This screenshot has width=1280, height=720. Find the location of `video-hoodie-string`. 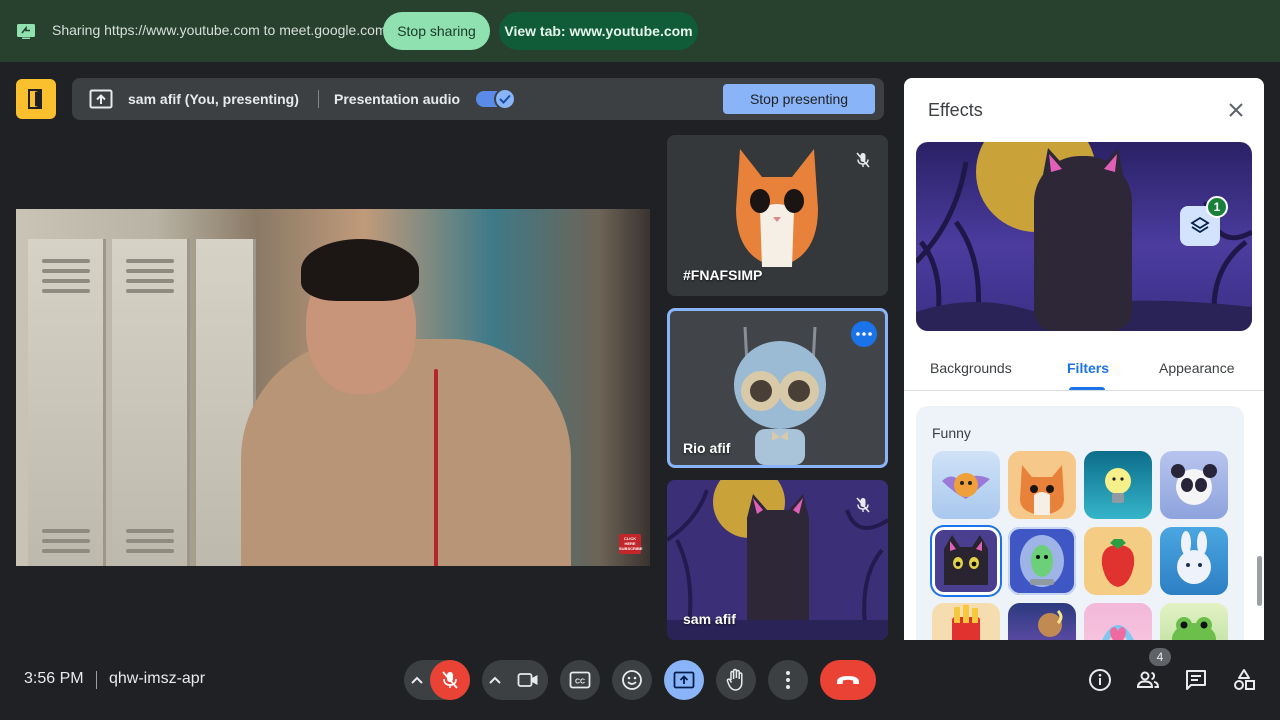

video-hoodie-string is located at coordinates (436, 467).